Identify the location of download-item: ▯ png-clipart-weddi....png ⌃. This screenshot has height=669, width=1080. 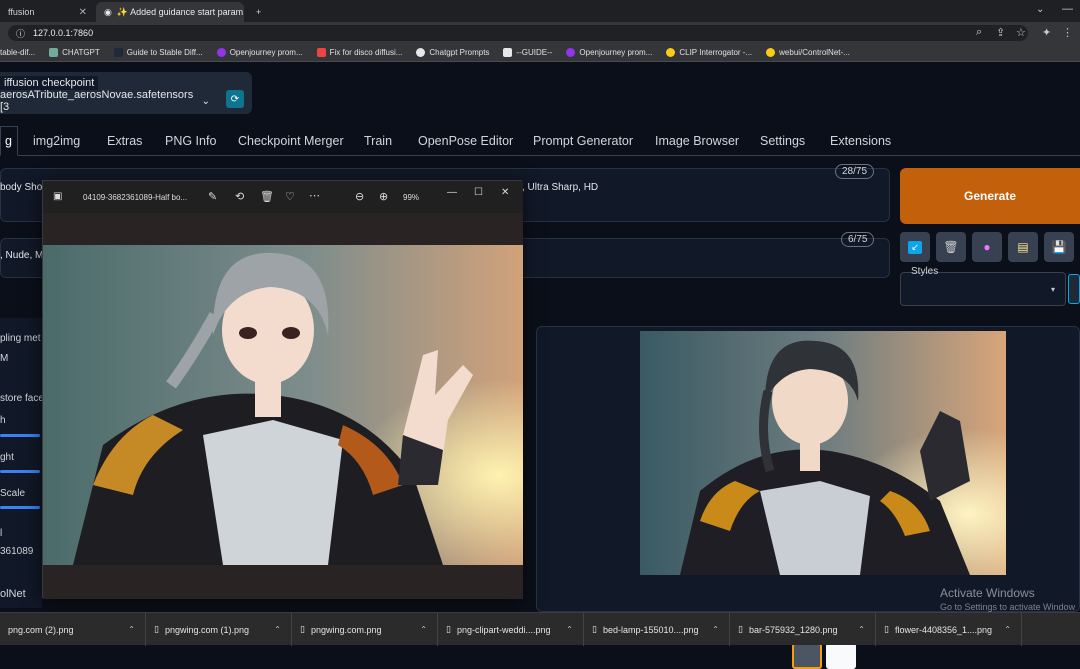
(511, 629).